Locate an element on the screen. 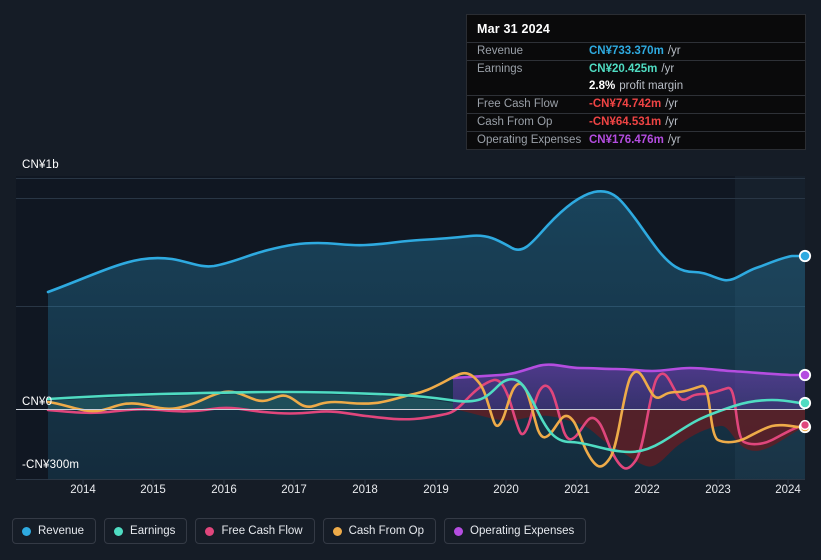  legend-item-label: Free Cash Flow is located at coordinates (262, 531).